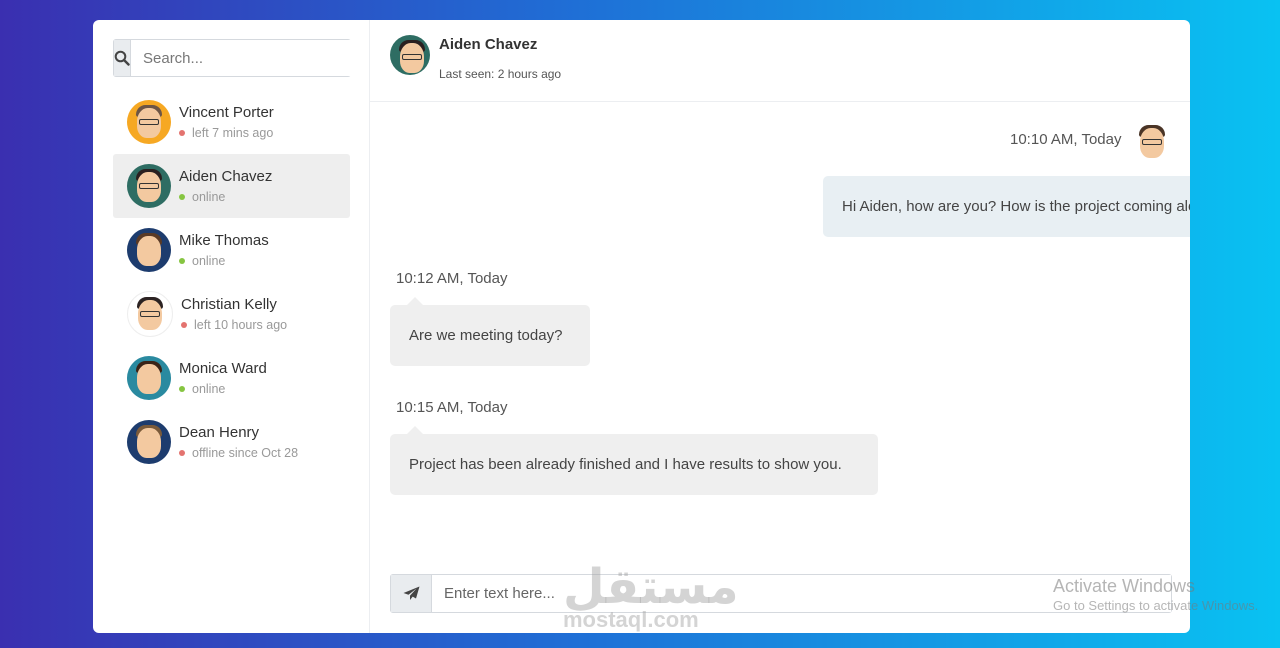 The height and width of the screenshot is (648, 1280). What do you see at coordinates (231, 314) in the screenshot?
I see `contact-item: Christian Kelly left 10 hours ago` at bounding box center [231, 314].